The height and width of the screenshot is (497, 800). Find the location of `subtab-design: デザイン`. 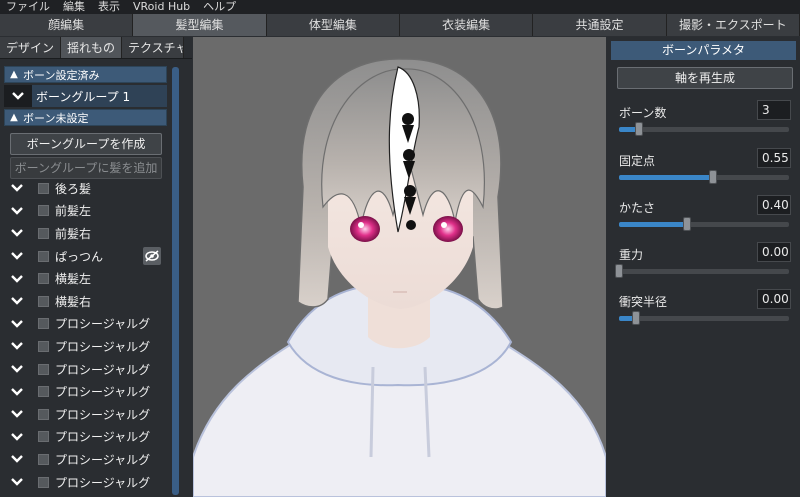

subtab-design: デザイン is located at coordinates (31, 47).